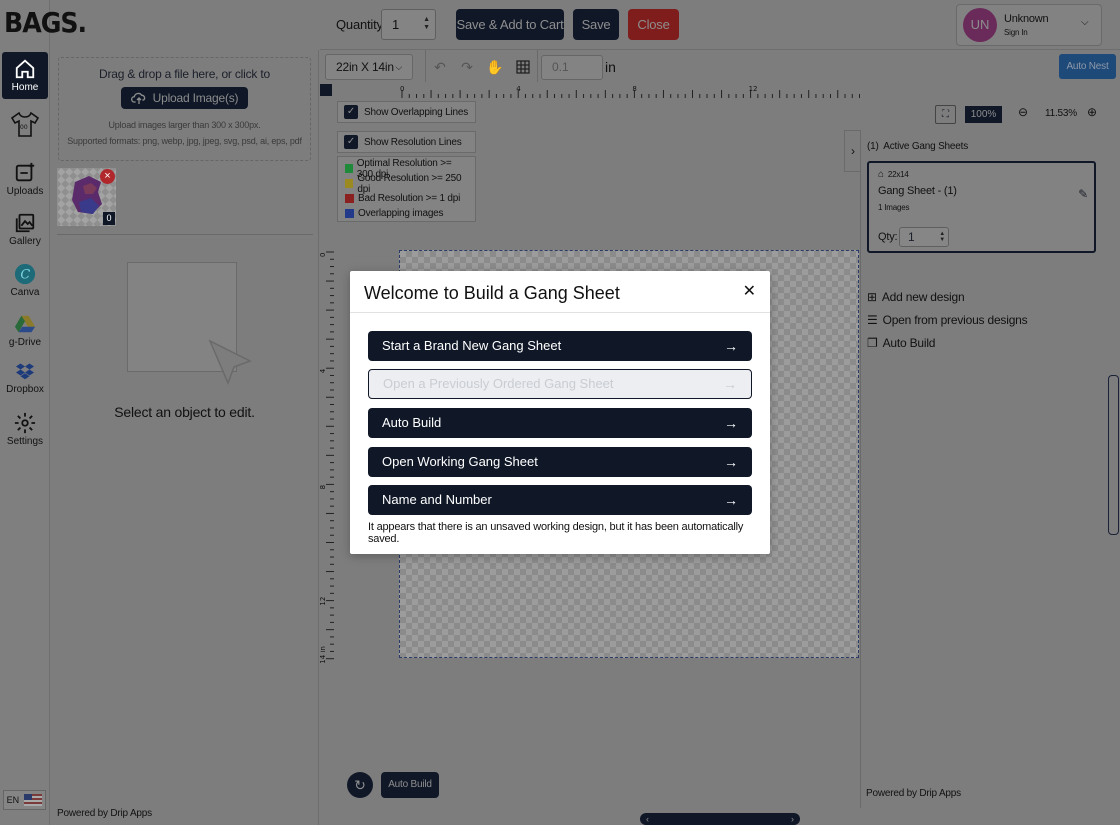 The width and height of the screenshot is (1120, 825). Describe the element at coordinates (1023, 112) in the screenshot. I see `zoom-out-icon: ⊖` at that location.